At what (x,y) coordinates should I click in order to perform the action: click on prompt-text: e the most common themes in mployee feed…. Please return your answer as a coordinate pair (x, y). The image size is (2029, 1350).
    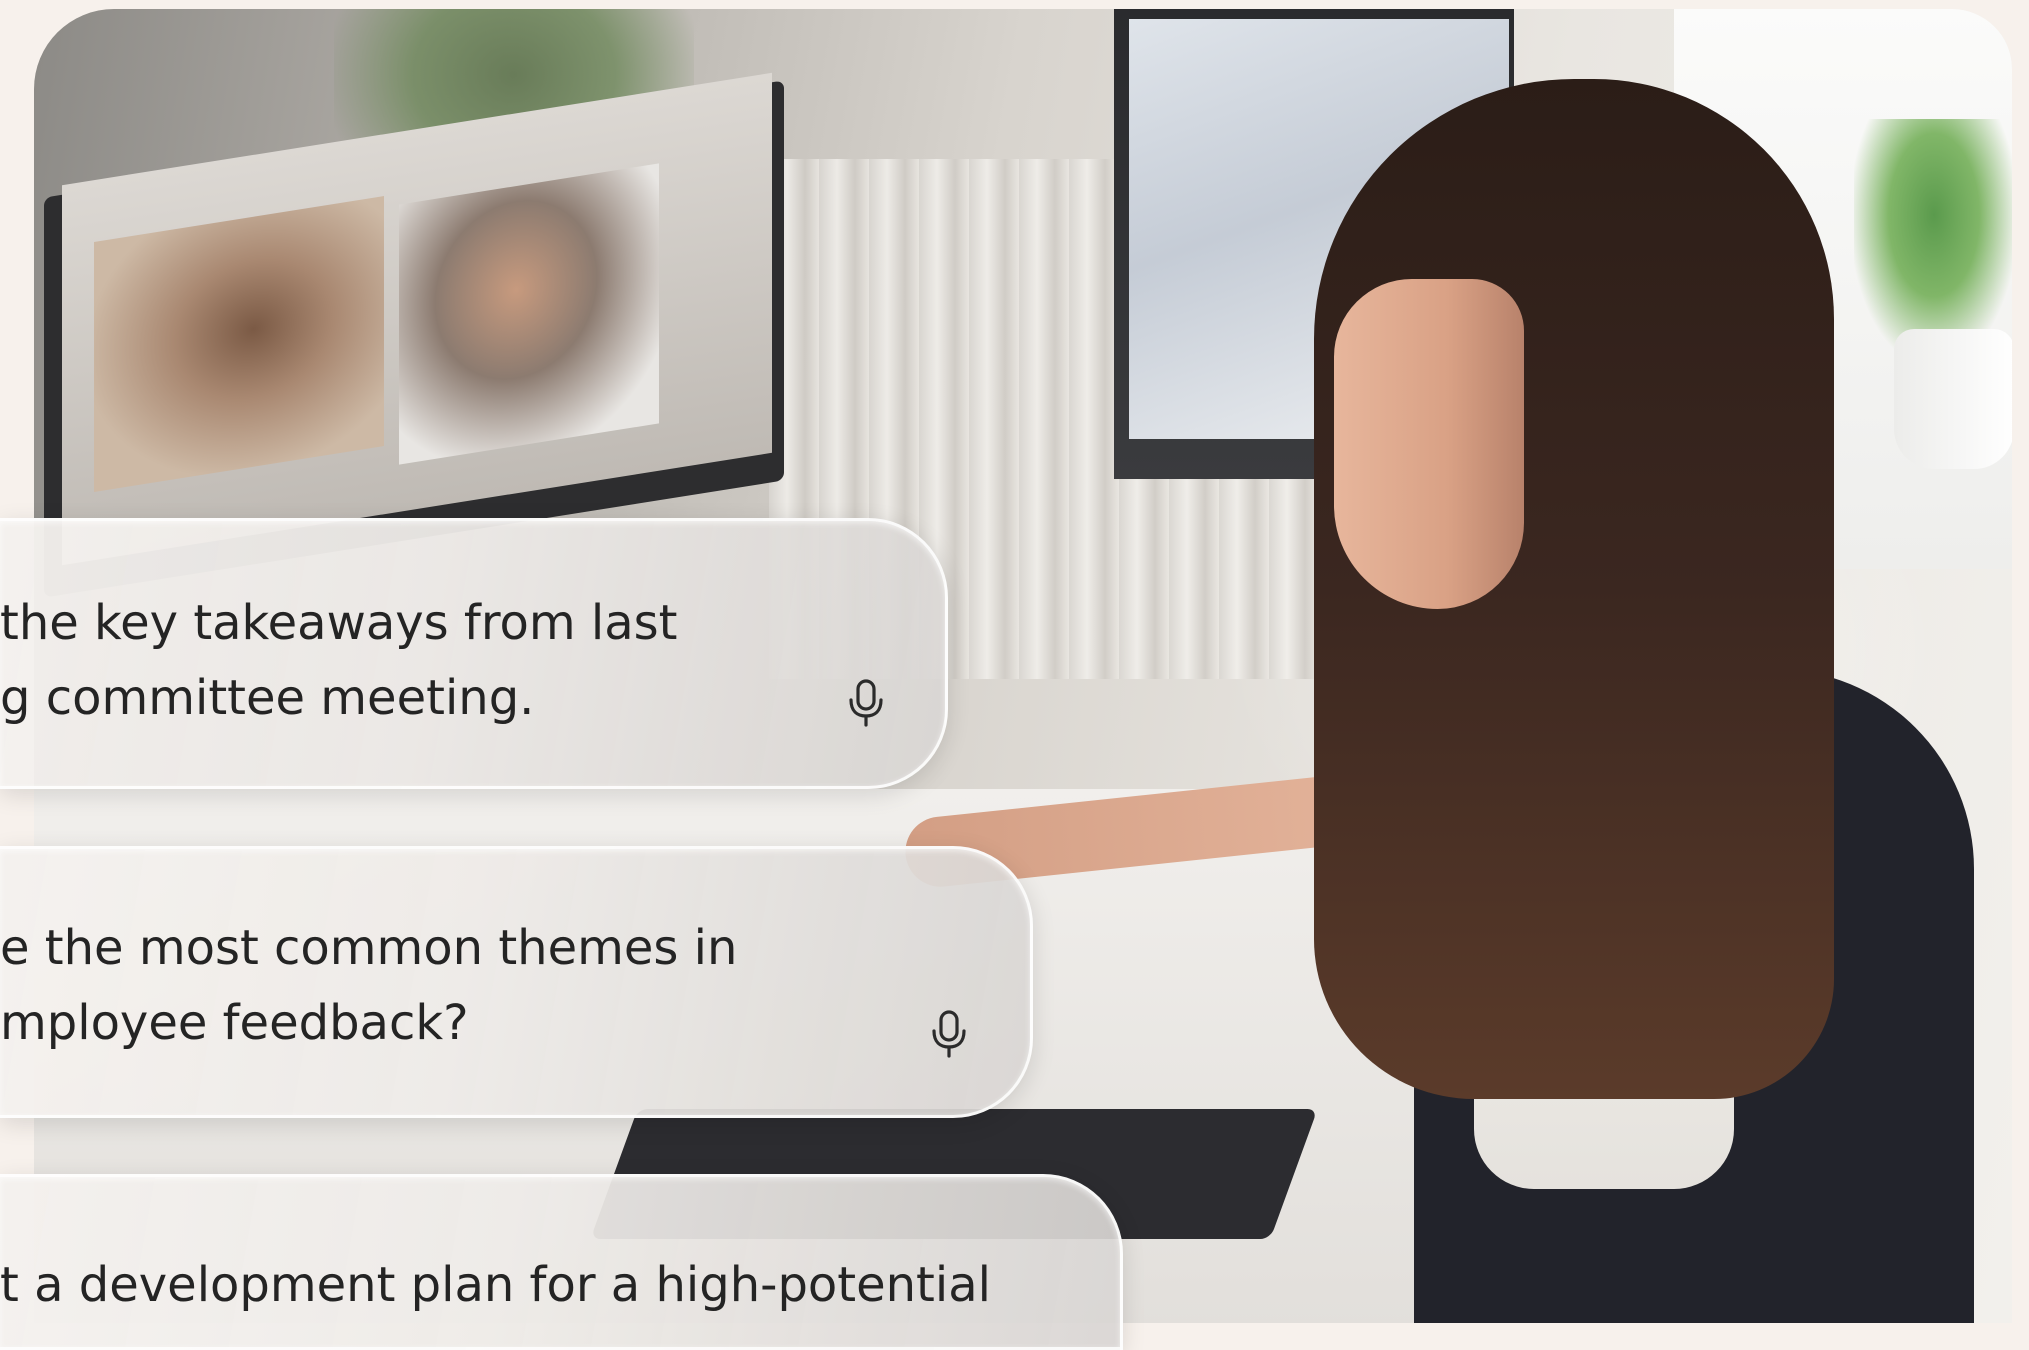
    Looking at the image, I should click on (368, 986).